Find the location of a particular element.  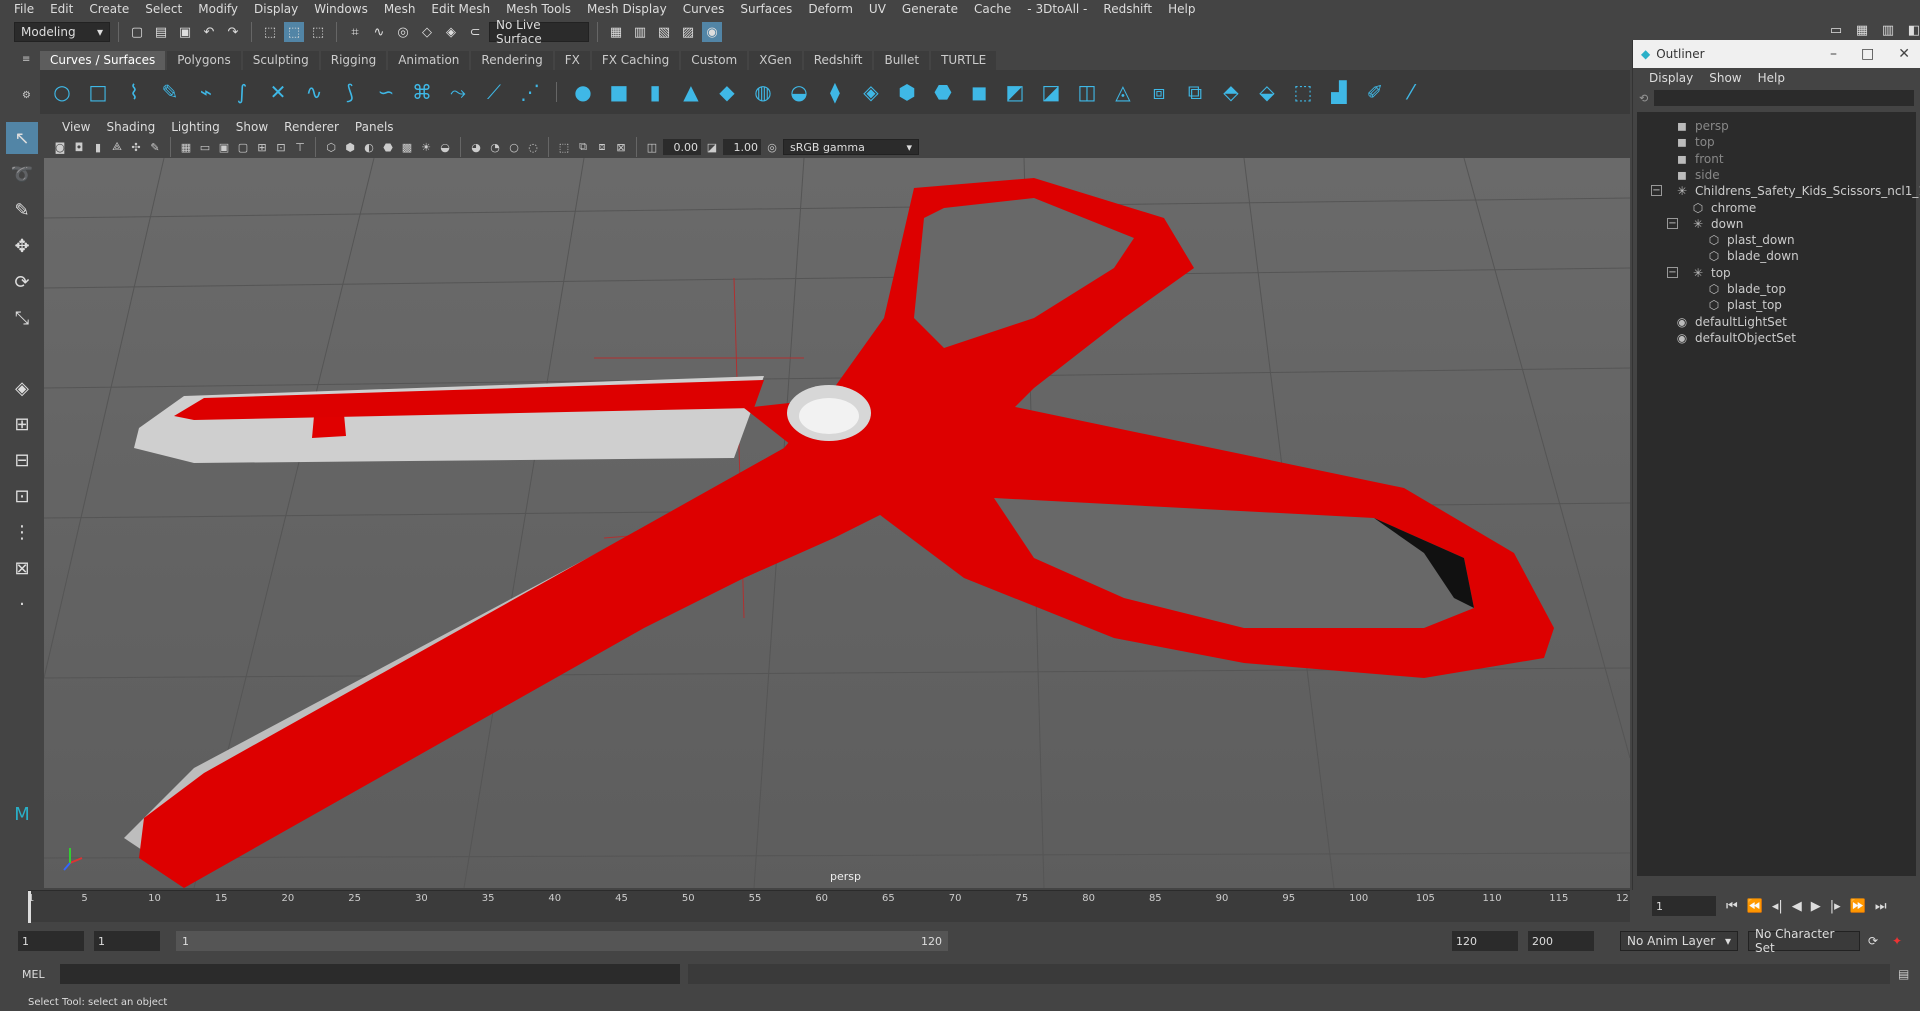

lasso-tool-icon: ➰ is located at coordinates (22, 174).